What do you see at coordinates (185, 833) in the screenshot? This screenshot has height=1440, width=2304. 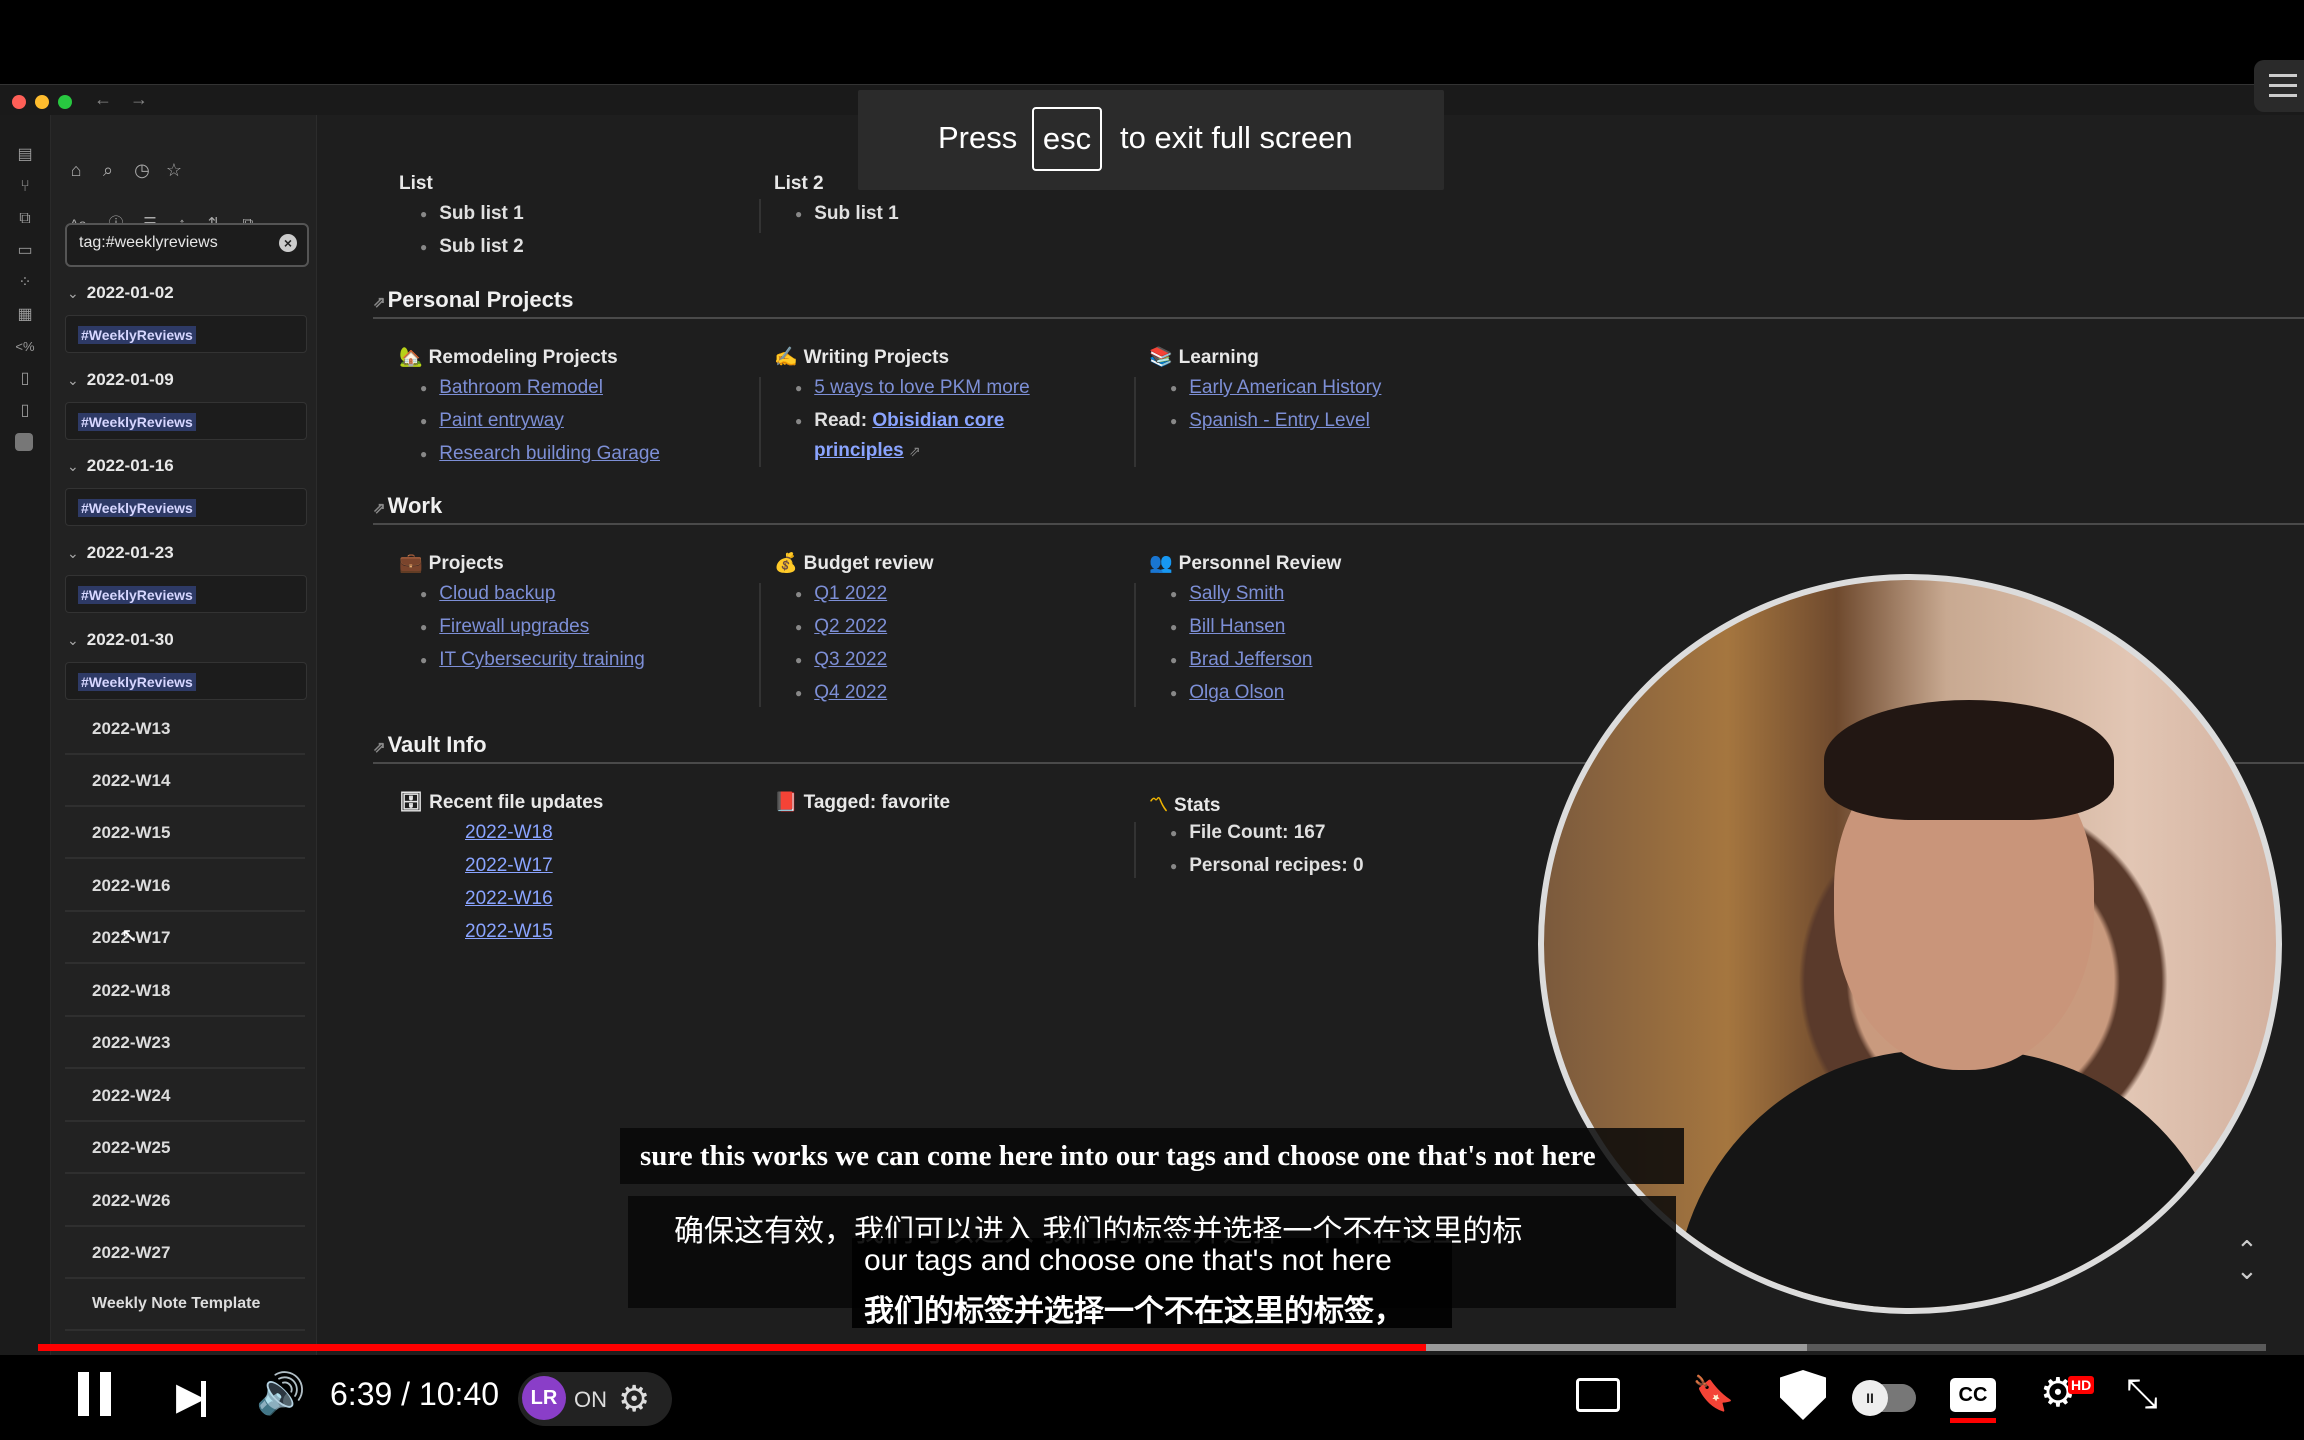 I see `file-item: 2022-W15` at bounding box center [185, 833].